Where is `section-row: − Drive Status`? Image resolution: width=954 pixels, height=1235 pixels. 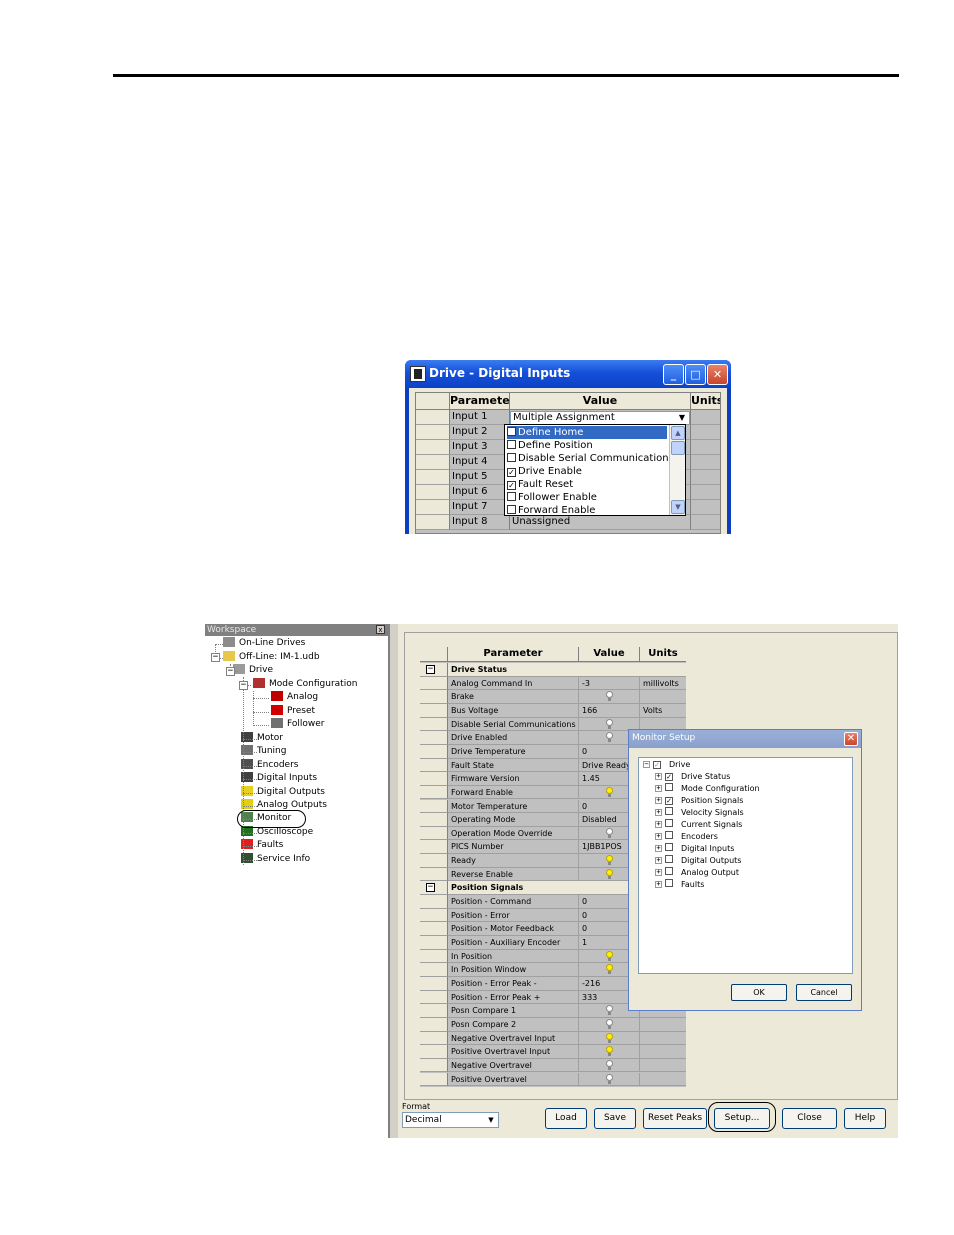 section-row: − Drive Status is located at coordinates (553, 670).